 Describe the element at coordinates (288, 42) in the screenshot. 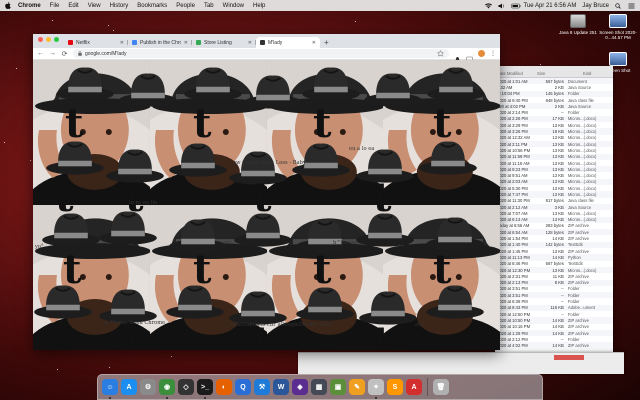

I see `tab-mlady: M'lady ✕` at that location.